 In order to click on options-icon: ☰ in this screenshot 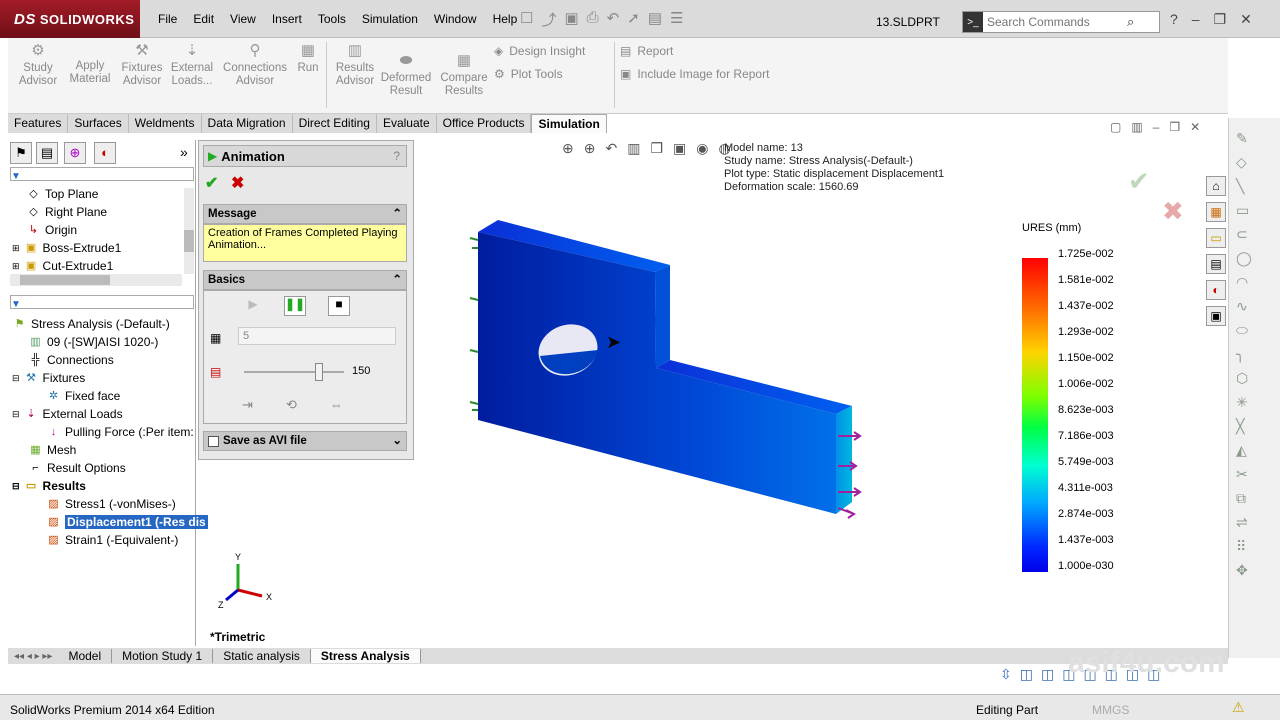, I will do `click(676, 19)`.